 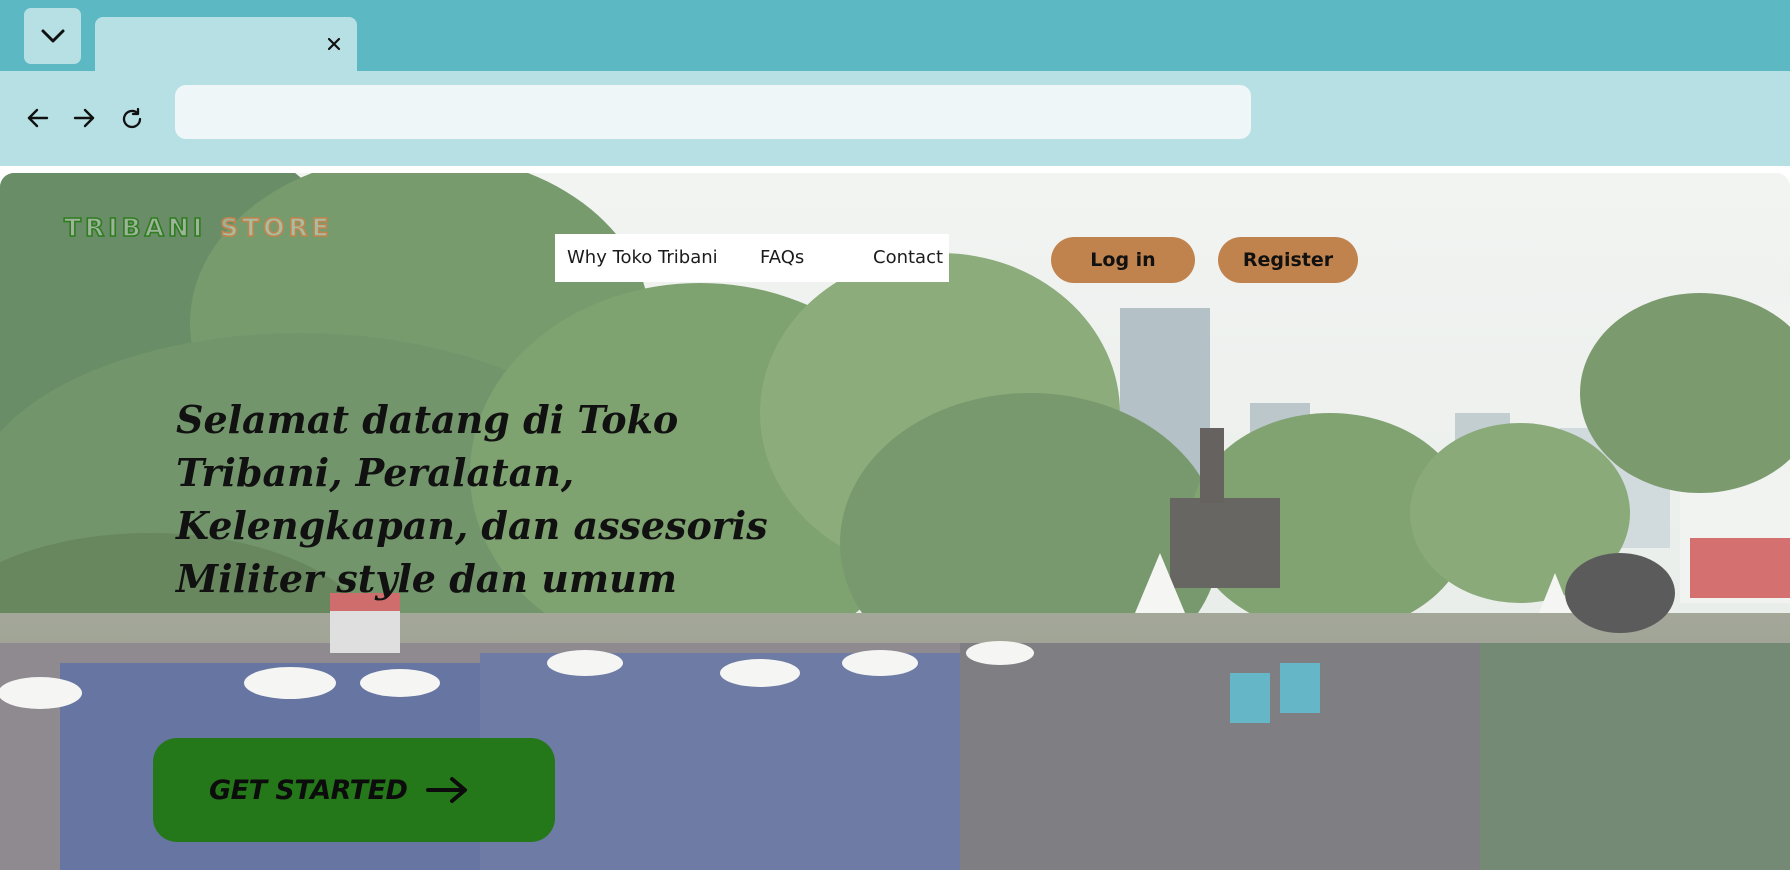 What do you see at coordinates (908, 257) in the screenshot?
I see `nav-contact: Contact` at bounding box center [908, 257].